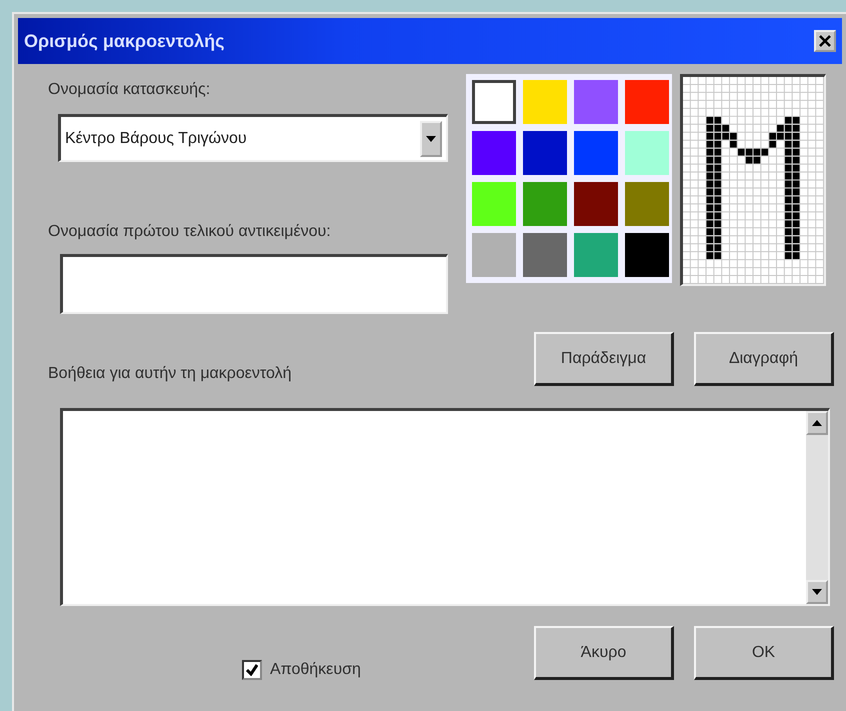  Describe the element at coordinates (253, 138) in the screenshot. I see `construction-dropdown: Κέντρο Βάρους Τριγώνου` at that location.